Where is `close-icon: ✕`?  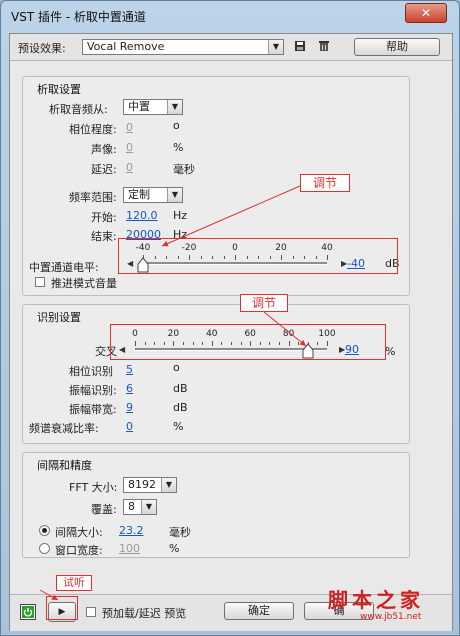 close-icon: ✕ is located at coordinates (426, 13).